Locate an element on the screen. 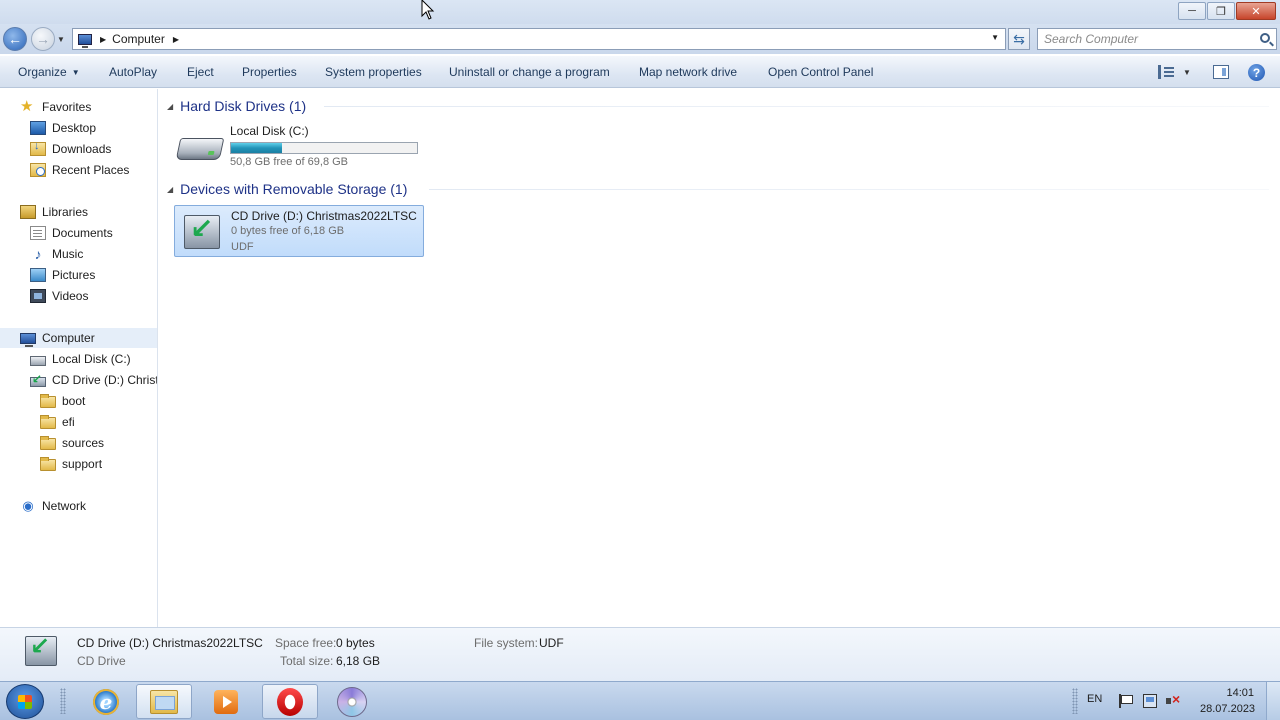 This screenshot has height=720, width=1280. search-input is located at coordinates (1149, 39).